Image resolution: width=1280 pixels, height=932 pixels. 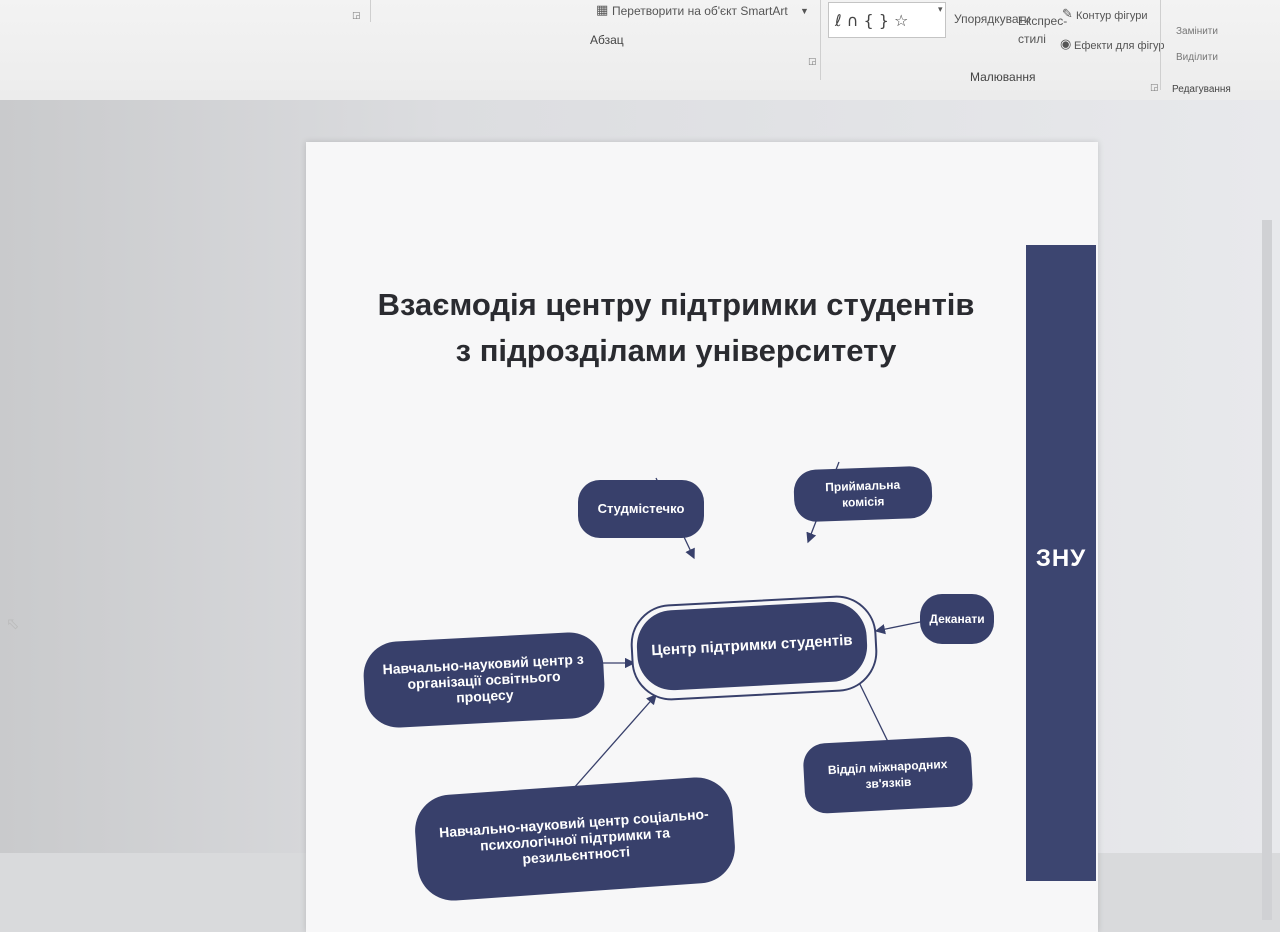 I want to click on paragraph-dialog-launcher-icon: ◲, so click(x=812, y=61).